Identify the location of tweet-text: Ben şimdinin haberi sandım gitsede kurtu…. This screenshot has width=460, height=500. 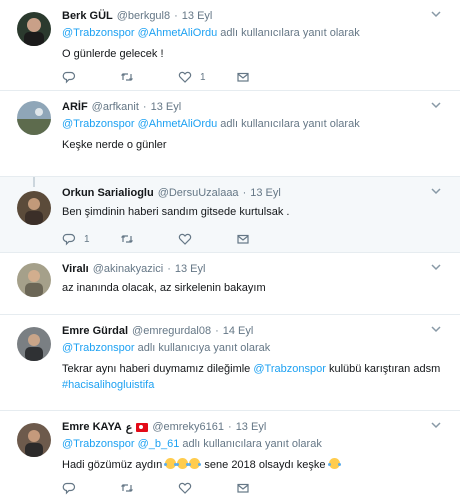
(176, 212).